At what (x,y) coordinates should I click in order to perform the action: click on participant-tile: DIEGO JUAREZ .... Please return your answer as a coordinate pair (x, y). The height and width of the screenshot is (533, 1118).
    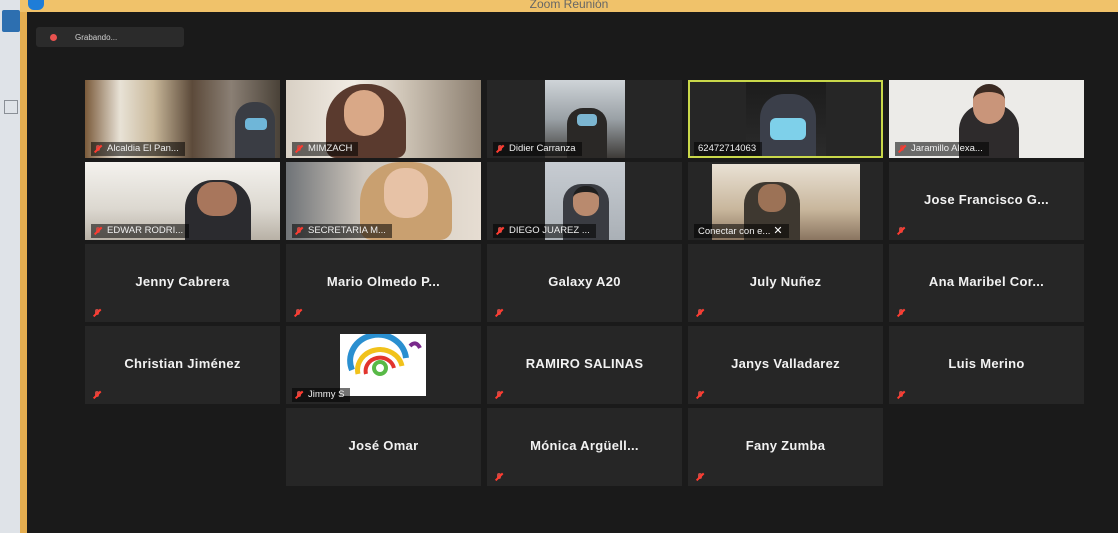
    Looking at the image, I should click on (584, 201).